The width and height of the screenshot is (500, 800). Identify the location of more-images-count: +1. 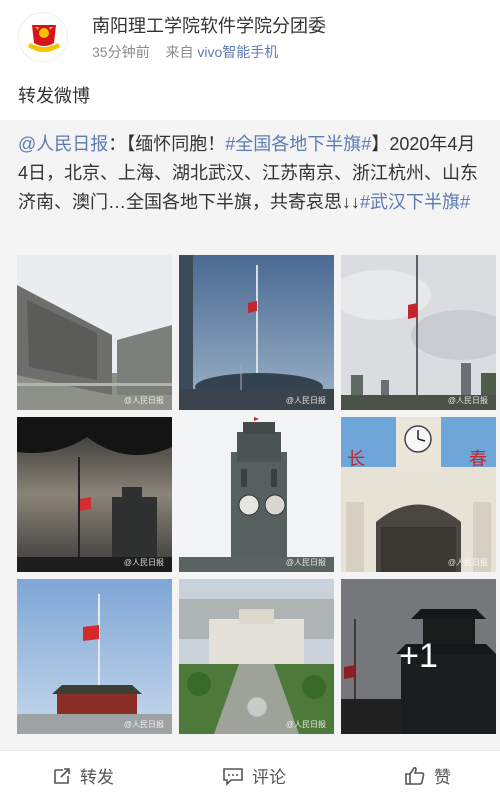
(418, 656).